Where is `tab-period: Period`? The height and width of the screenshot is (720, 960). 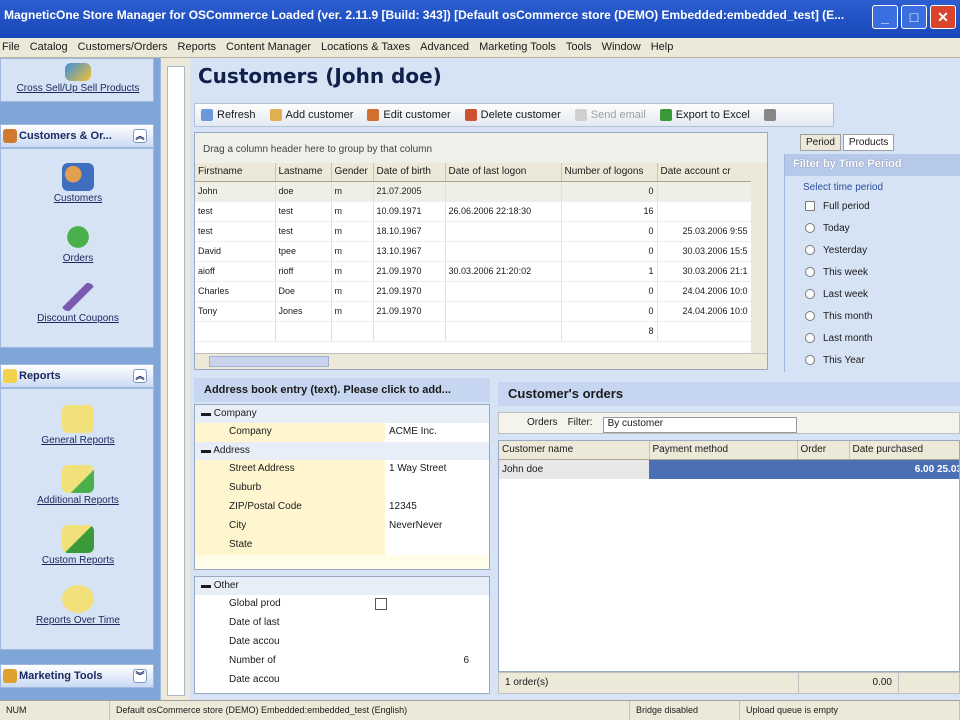
tab-period: Period is located at coordinates (820, 142).